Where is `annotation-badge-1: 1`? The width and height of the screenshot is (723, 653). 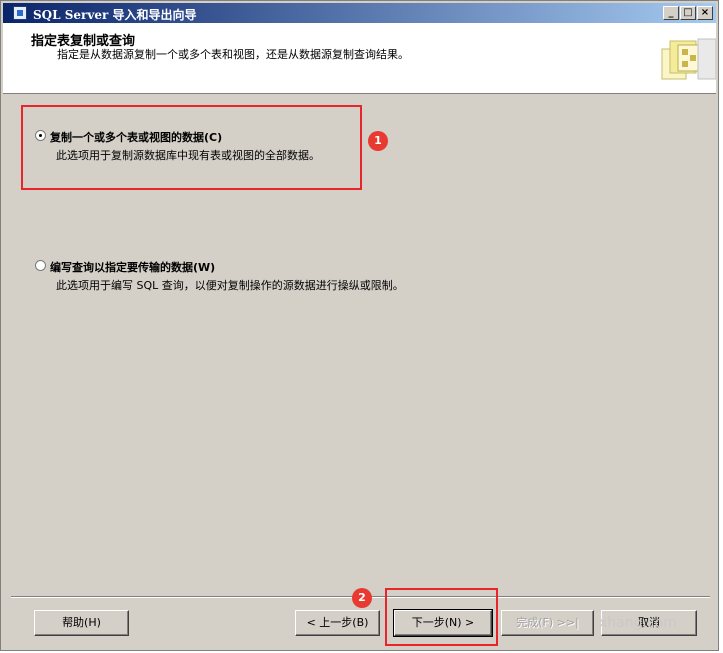 annotation-badge-1: 1 is located at coordinates (378, 141).